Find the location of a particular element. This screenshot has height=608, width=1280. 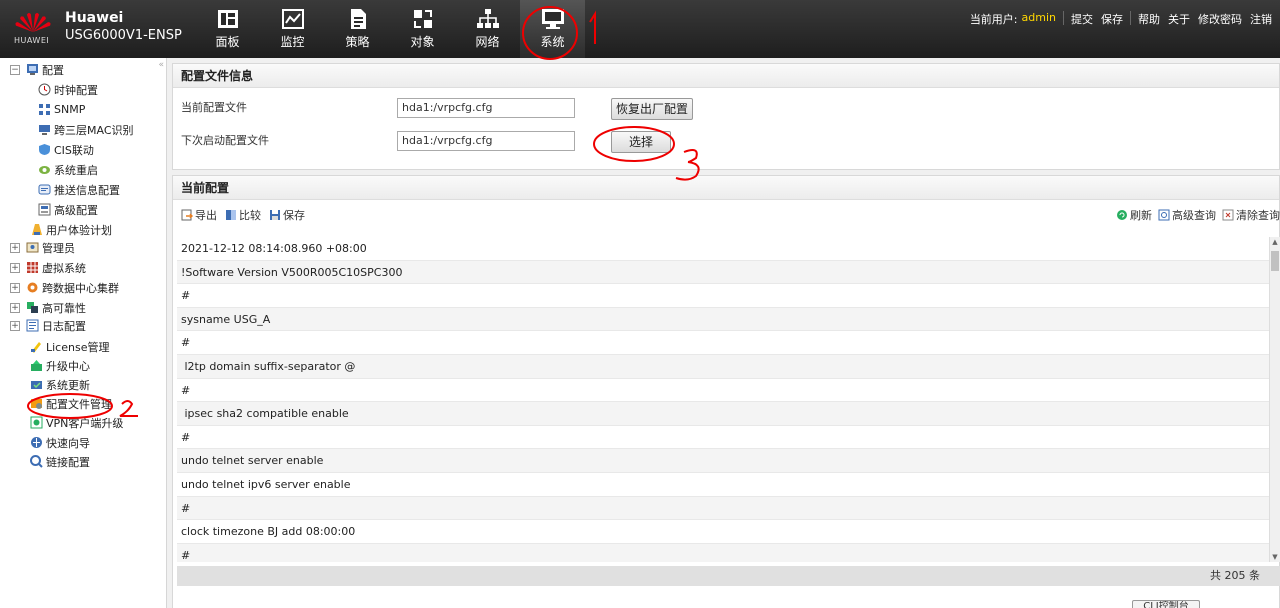

sidebar-item-label: 升级中心 is located at coordinates (68, 366).